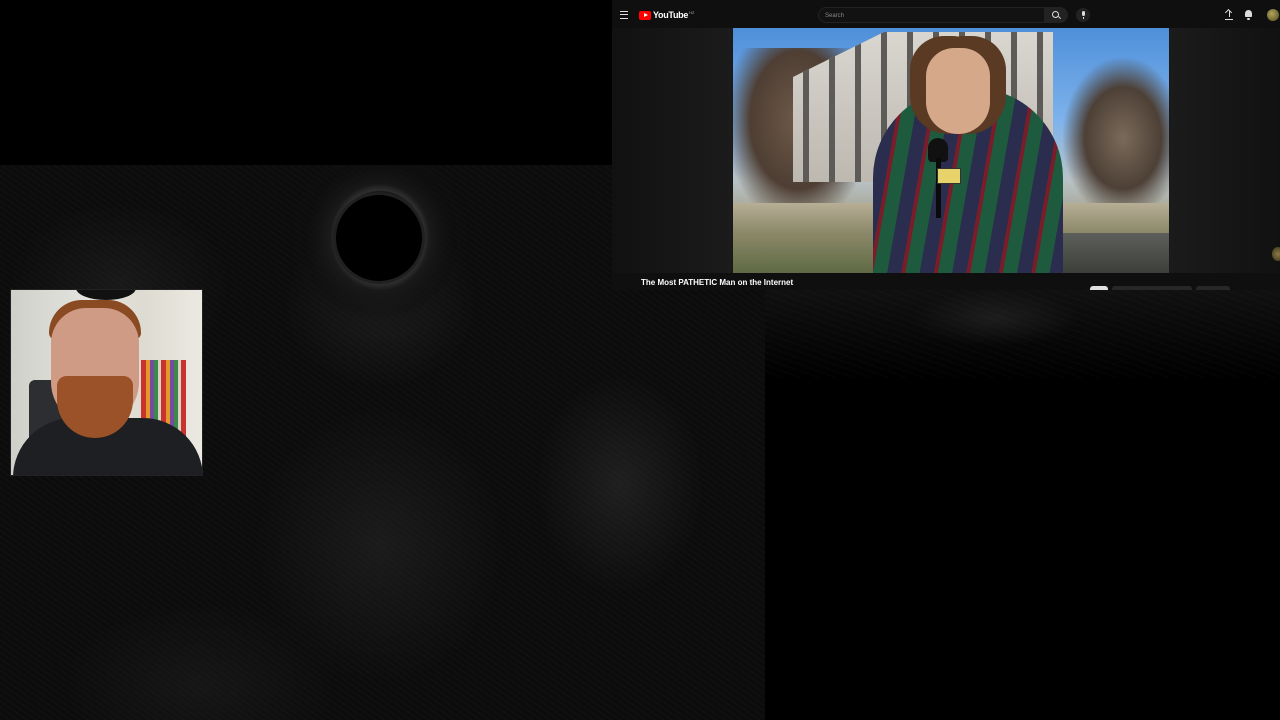 The image size is (1280, 720). I want to click on search-icon, so click(1056, 15).